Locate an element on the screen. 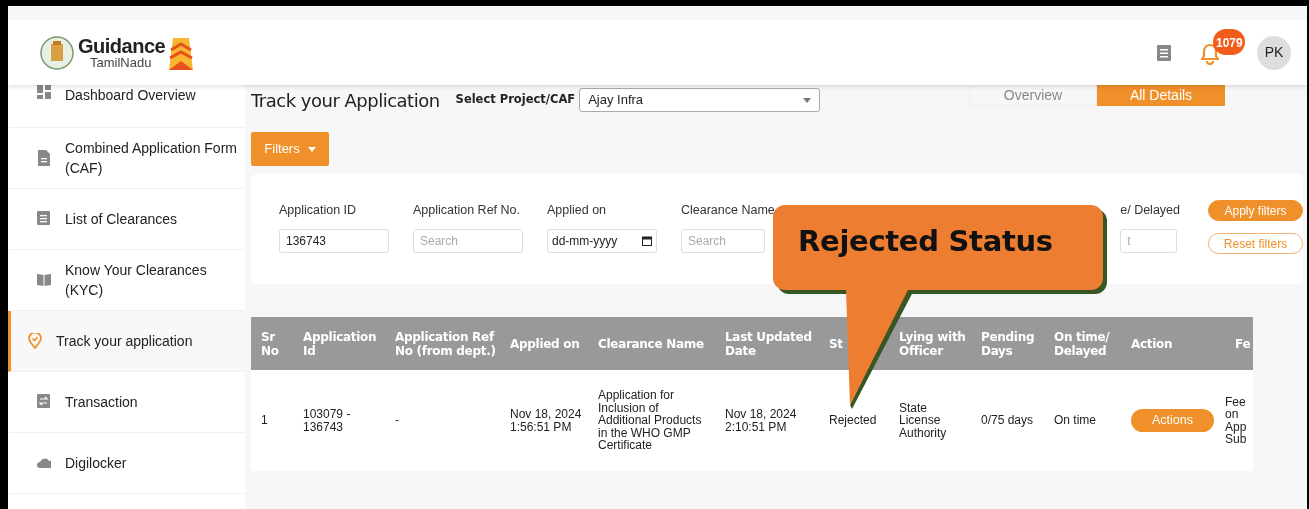 Image resolution: width=1309 pixels, height=509 pixels. calendar-icon is located at coordinates (647, 240).